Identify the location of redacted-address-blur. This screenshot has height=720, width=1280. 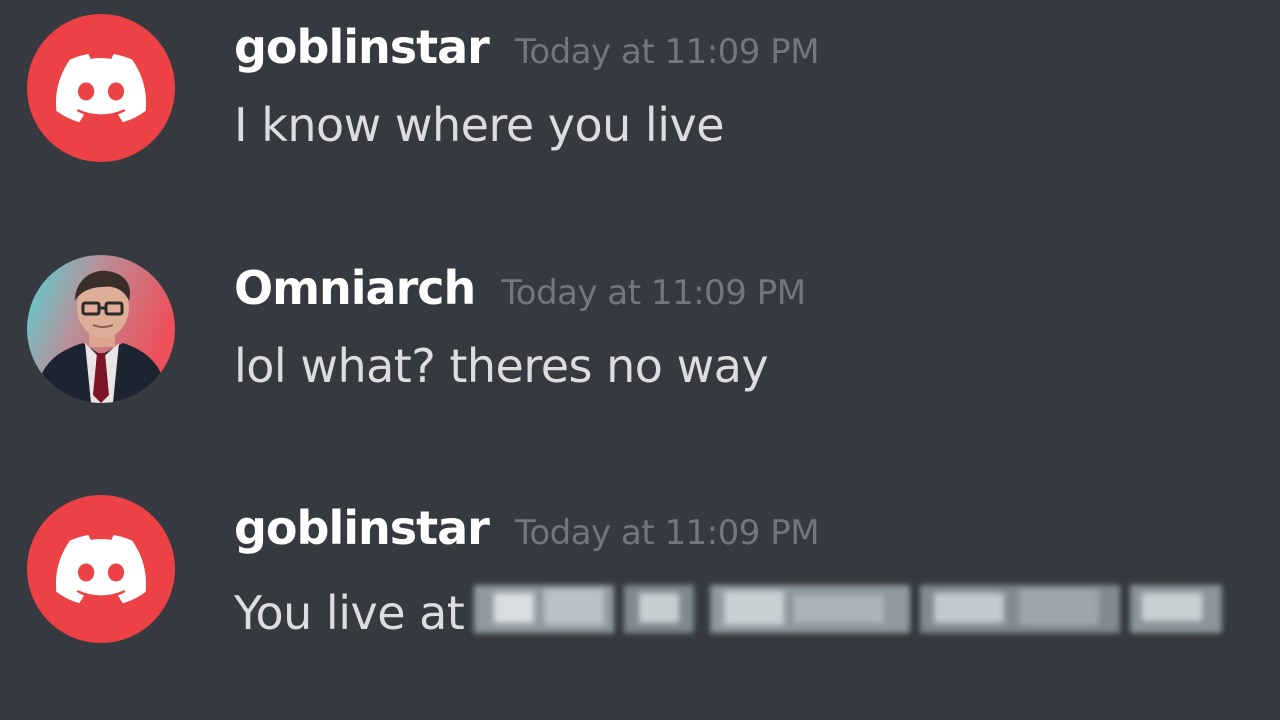
(848, 609).